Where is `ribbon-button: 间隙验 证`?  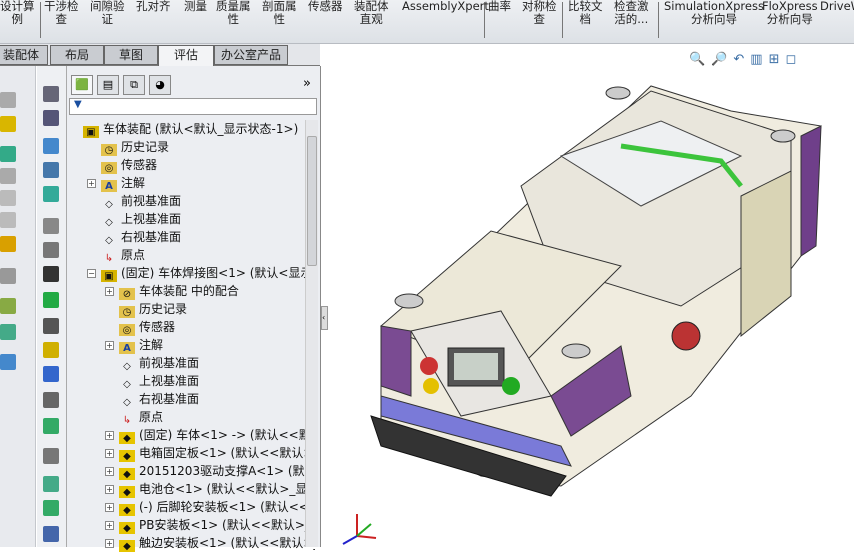
ribbon-button: 间隙验 证 is located at coordinates (107, 13).